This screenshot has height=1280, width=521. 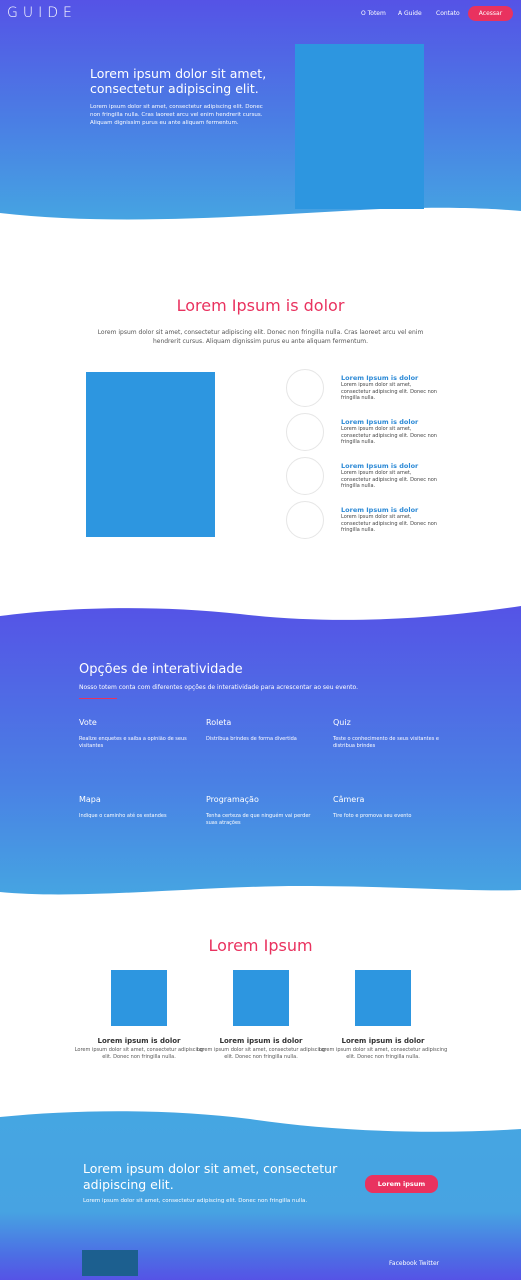 What do you see at coordinates (98, 698) in the screenshot?
I see `accent-divider` at bounding box center [98, 698].